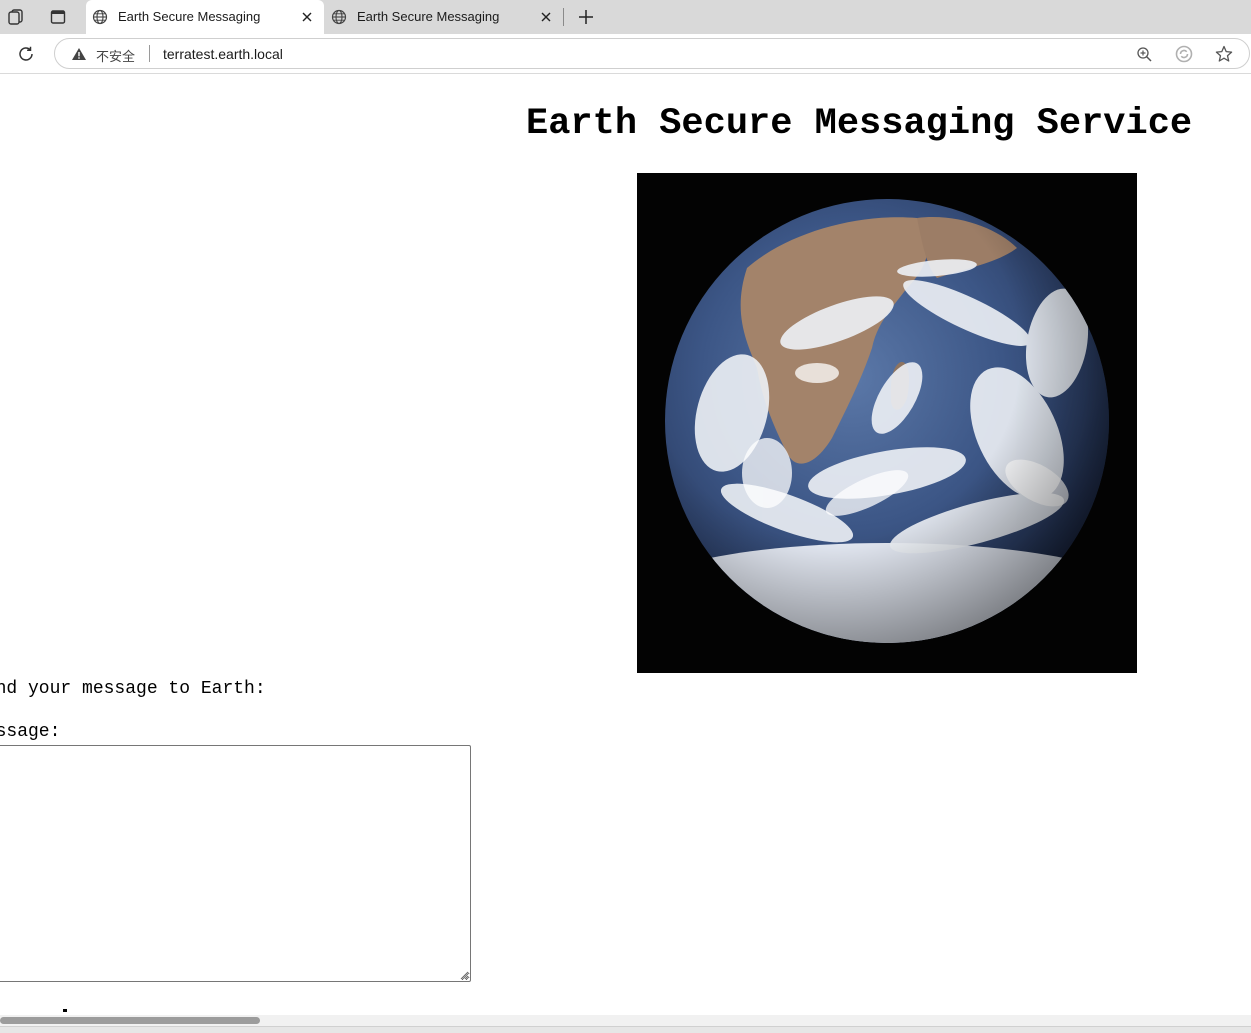 Image resolution: width=1251 pixels, height=1033 pixels. Describe the element at coordinates (79, 54) in the screenshot. I see `warning-icon` at that location.